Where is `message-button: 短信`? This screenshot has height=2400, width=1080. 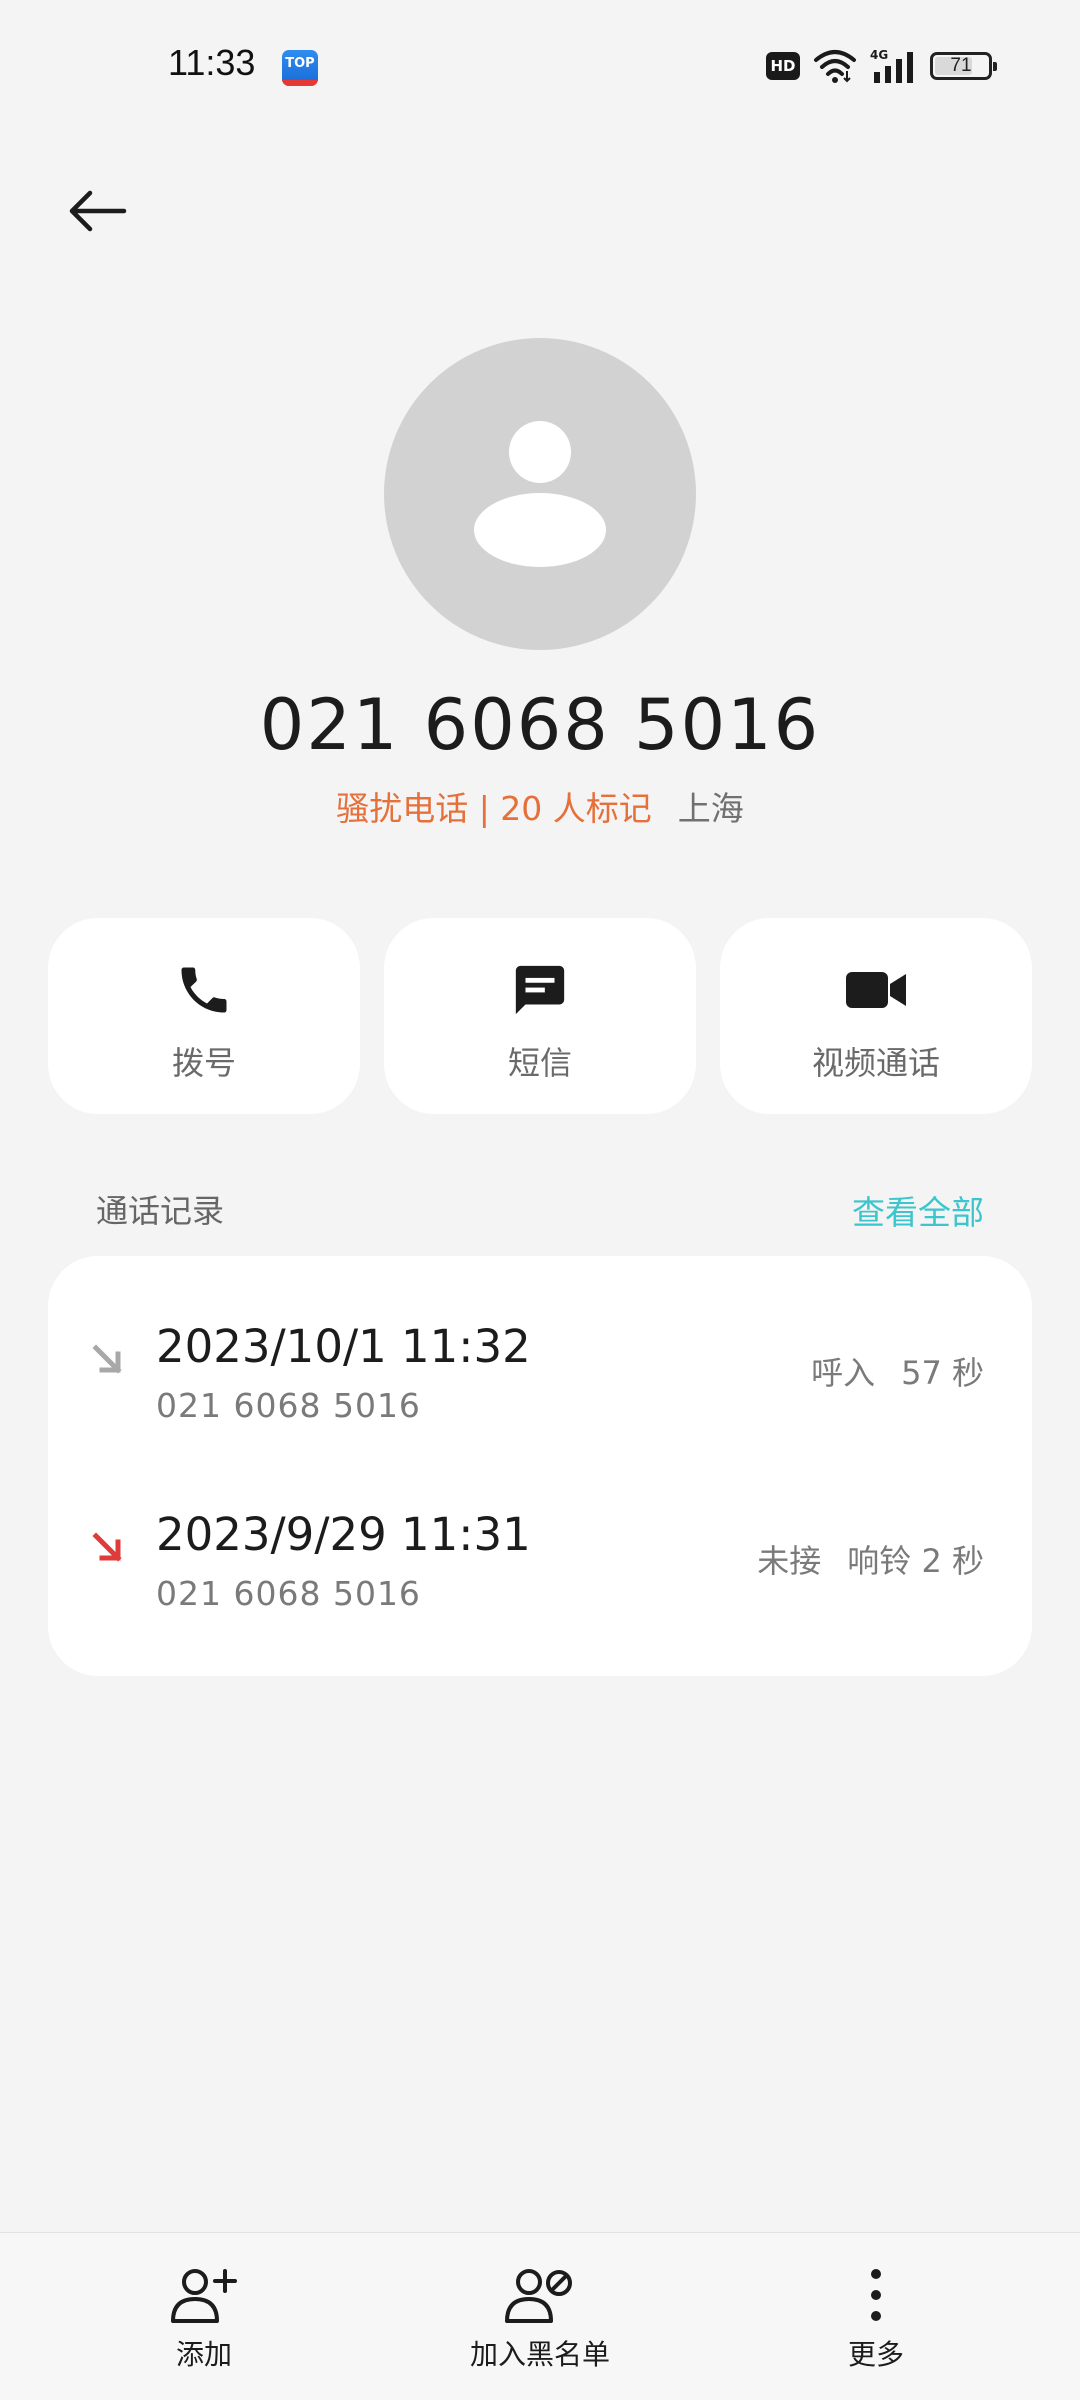 message-button: 短信 is located at coordinates (540, 1016).